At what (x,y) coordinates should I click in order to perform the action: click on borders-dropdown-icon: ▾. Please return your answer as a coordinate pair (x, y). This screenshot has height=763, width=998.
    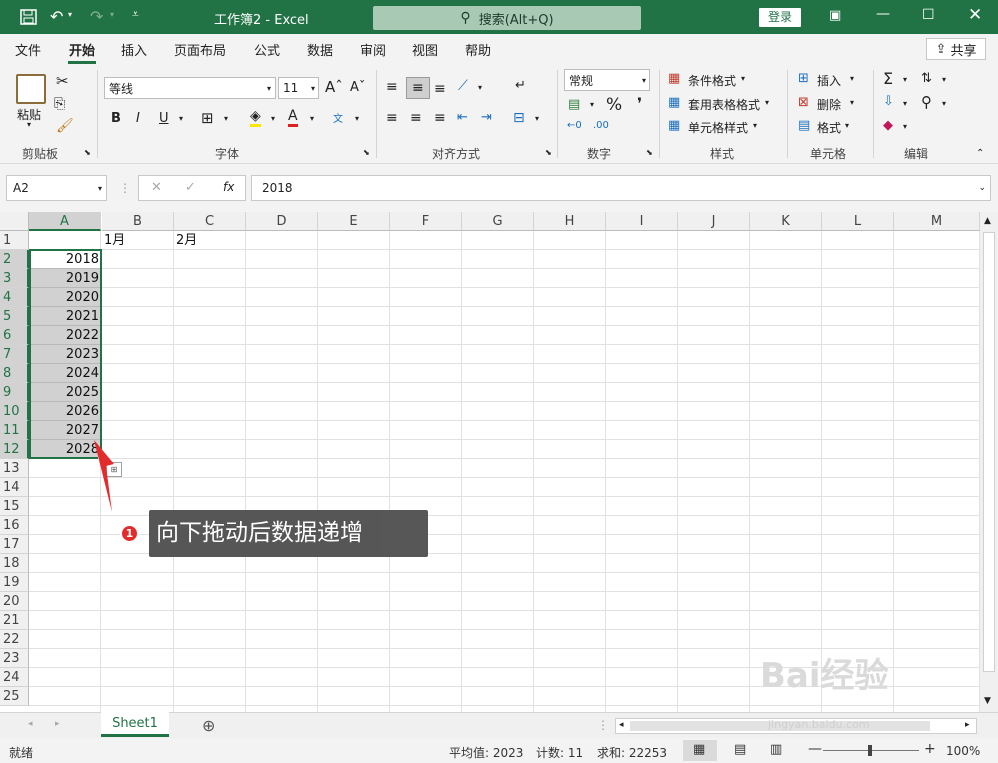
    Looking at the image, I should click on (226, 118).